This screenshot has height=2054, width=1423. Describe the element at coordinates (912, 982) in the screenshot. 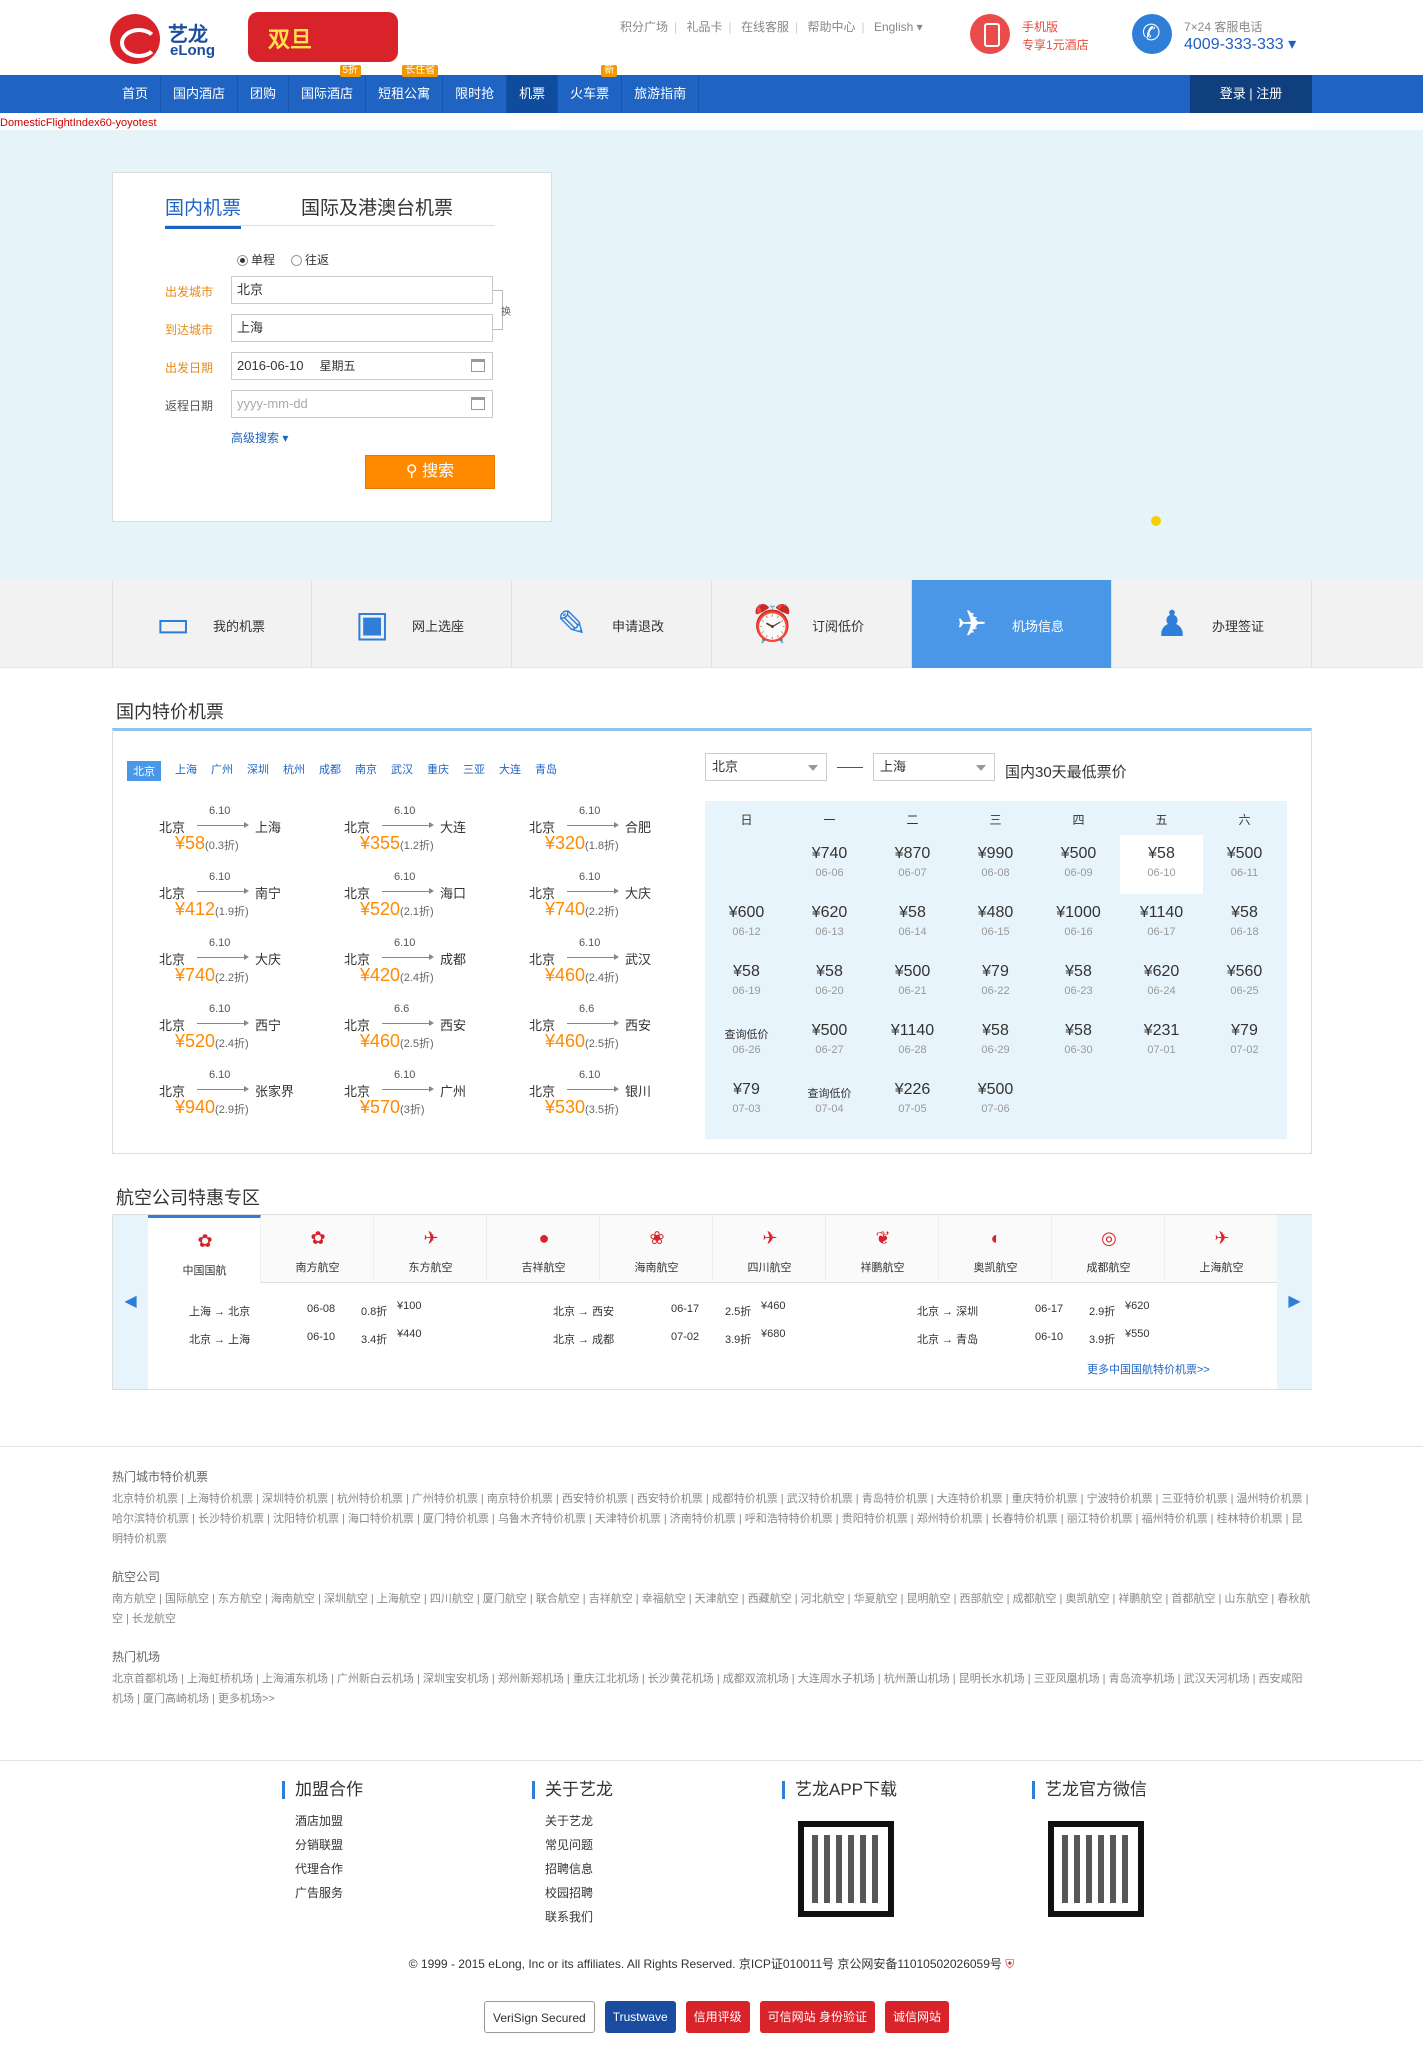

I see `calendar-cell: ¥500 06-21` at that location.